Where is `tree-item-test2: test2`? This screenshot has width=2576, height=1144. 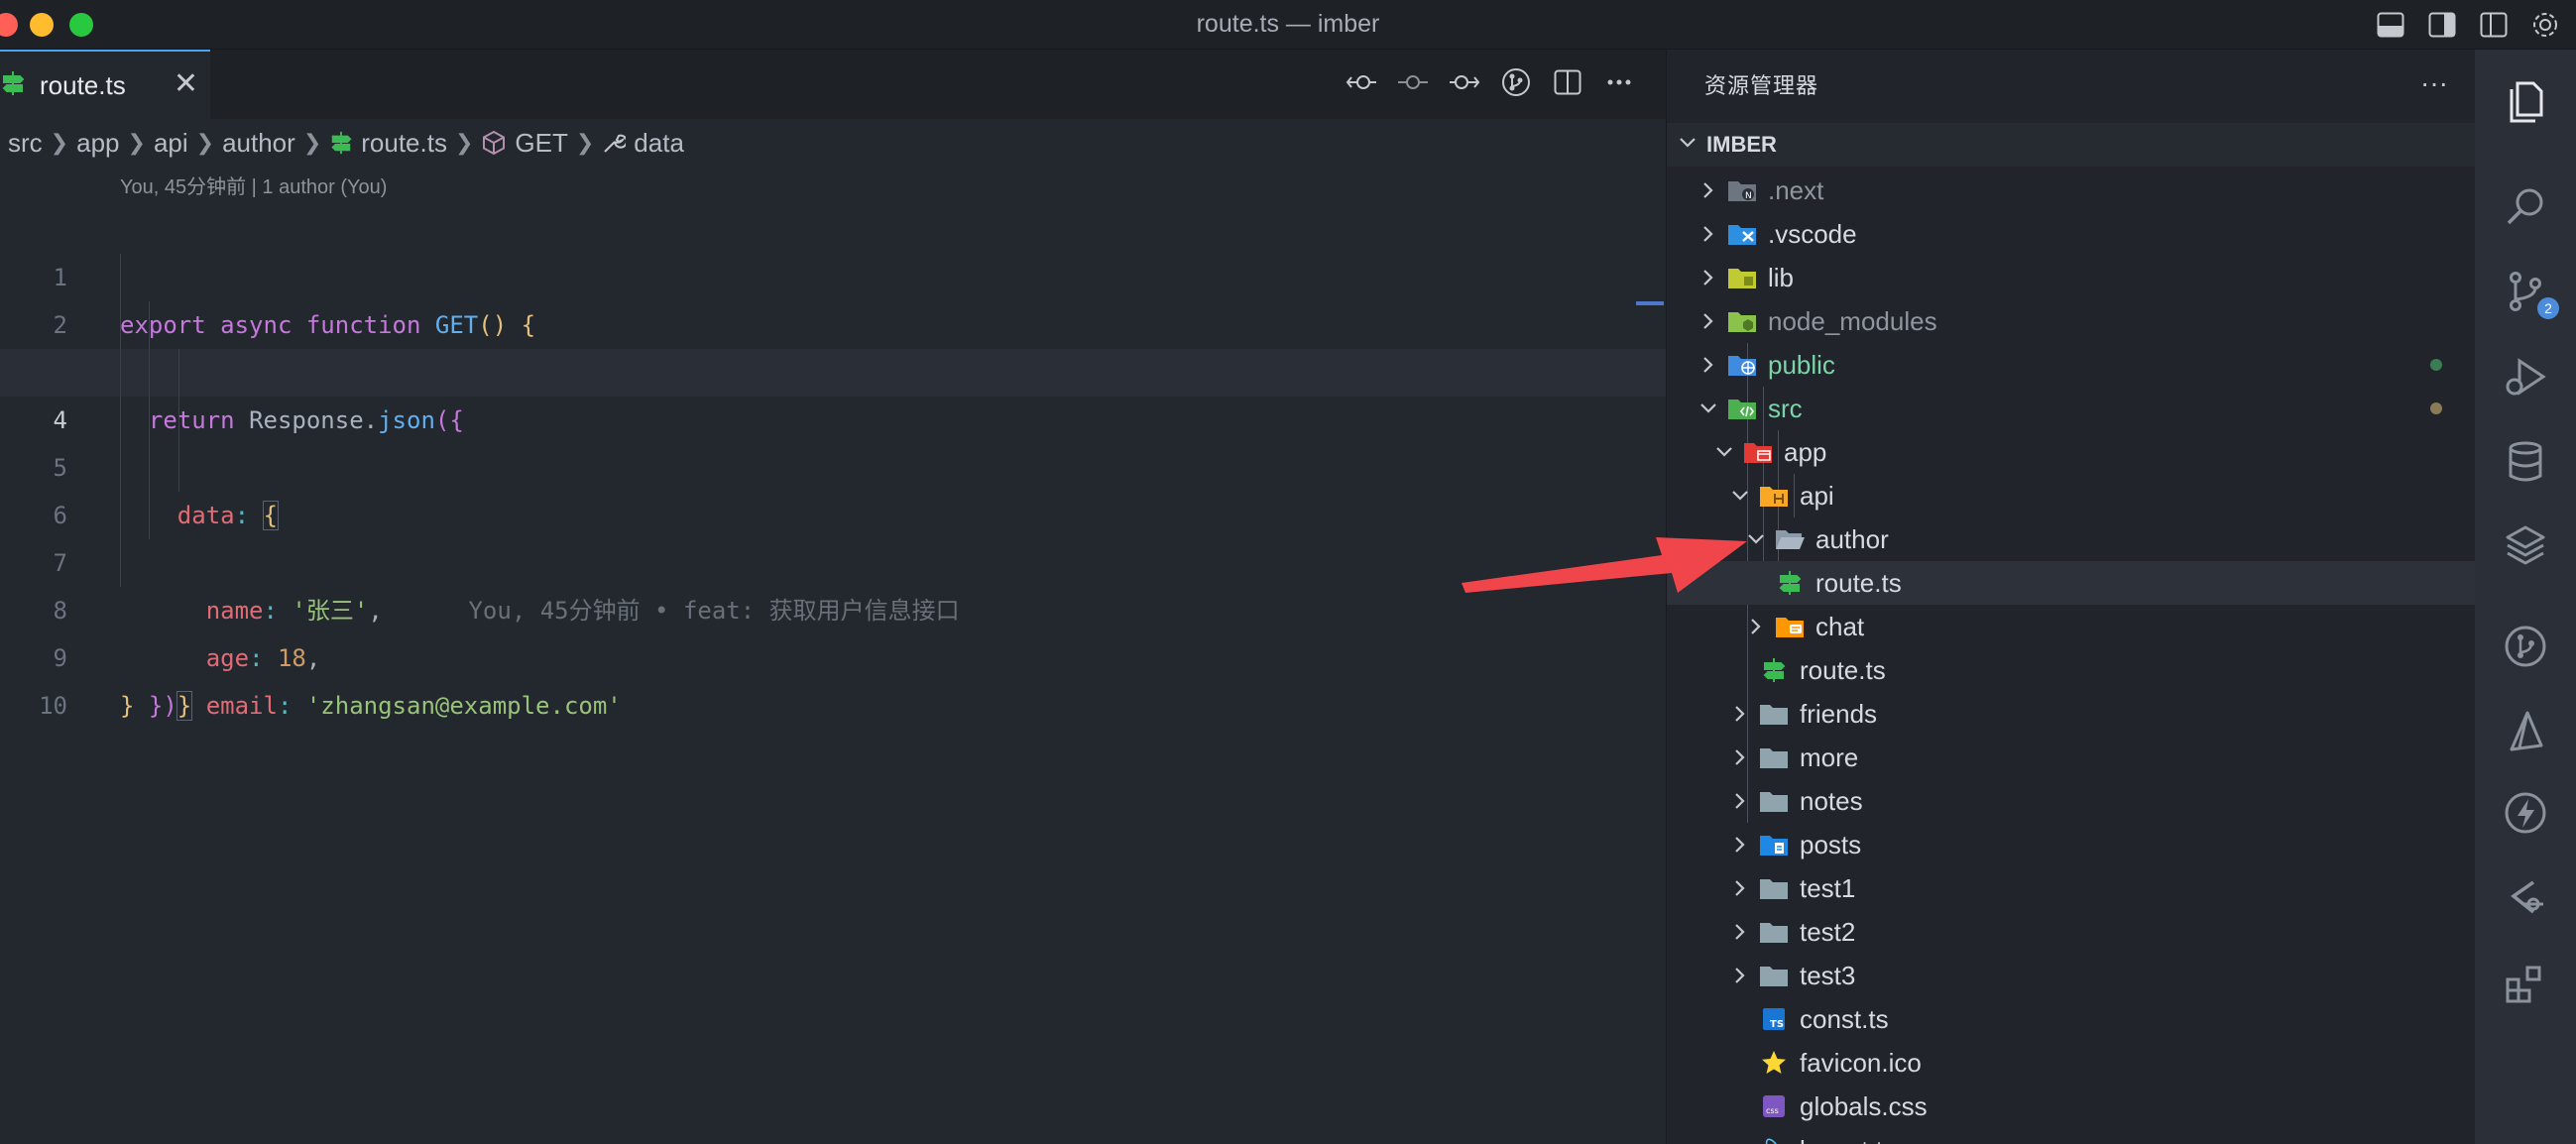
tree-item-test2: test2 is located at coordinates (2071, 932).